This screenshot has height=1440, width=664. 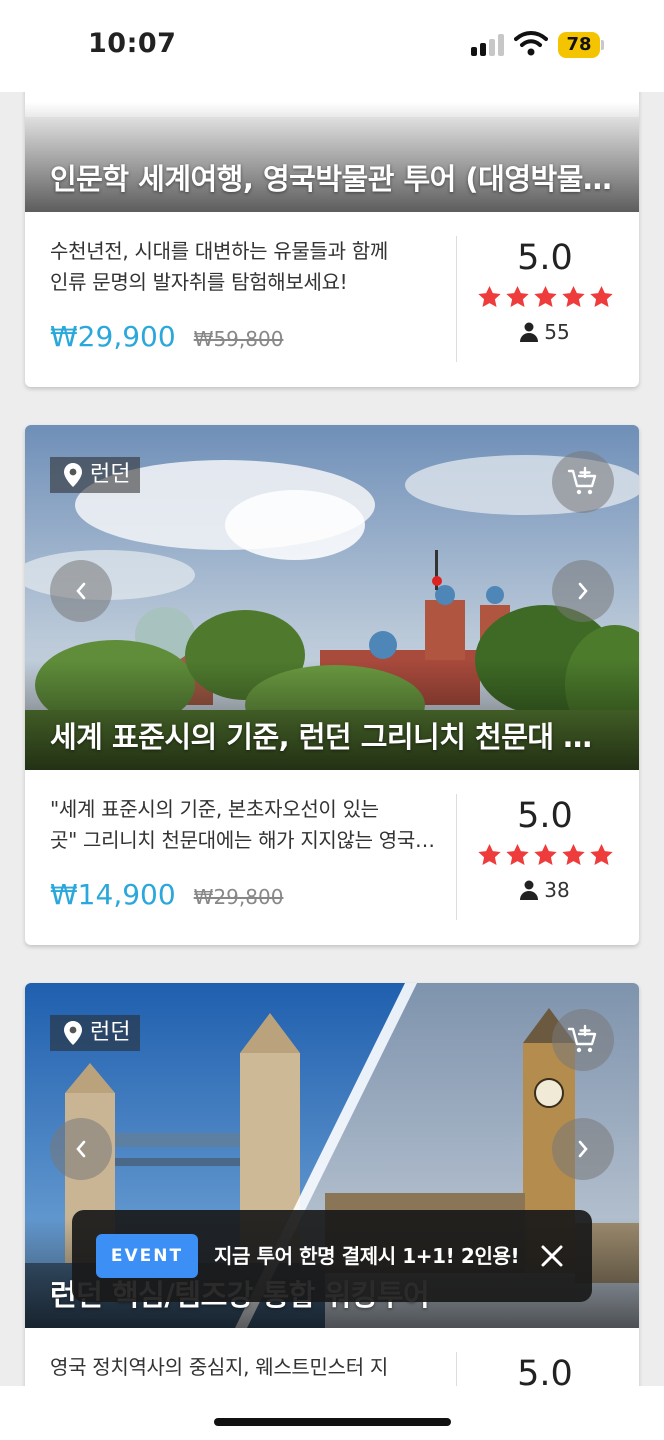 I want to click on tour-description: 영국 정치역사의 중심지, 웨스트민스터 지, so click(x=219, y=1367).